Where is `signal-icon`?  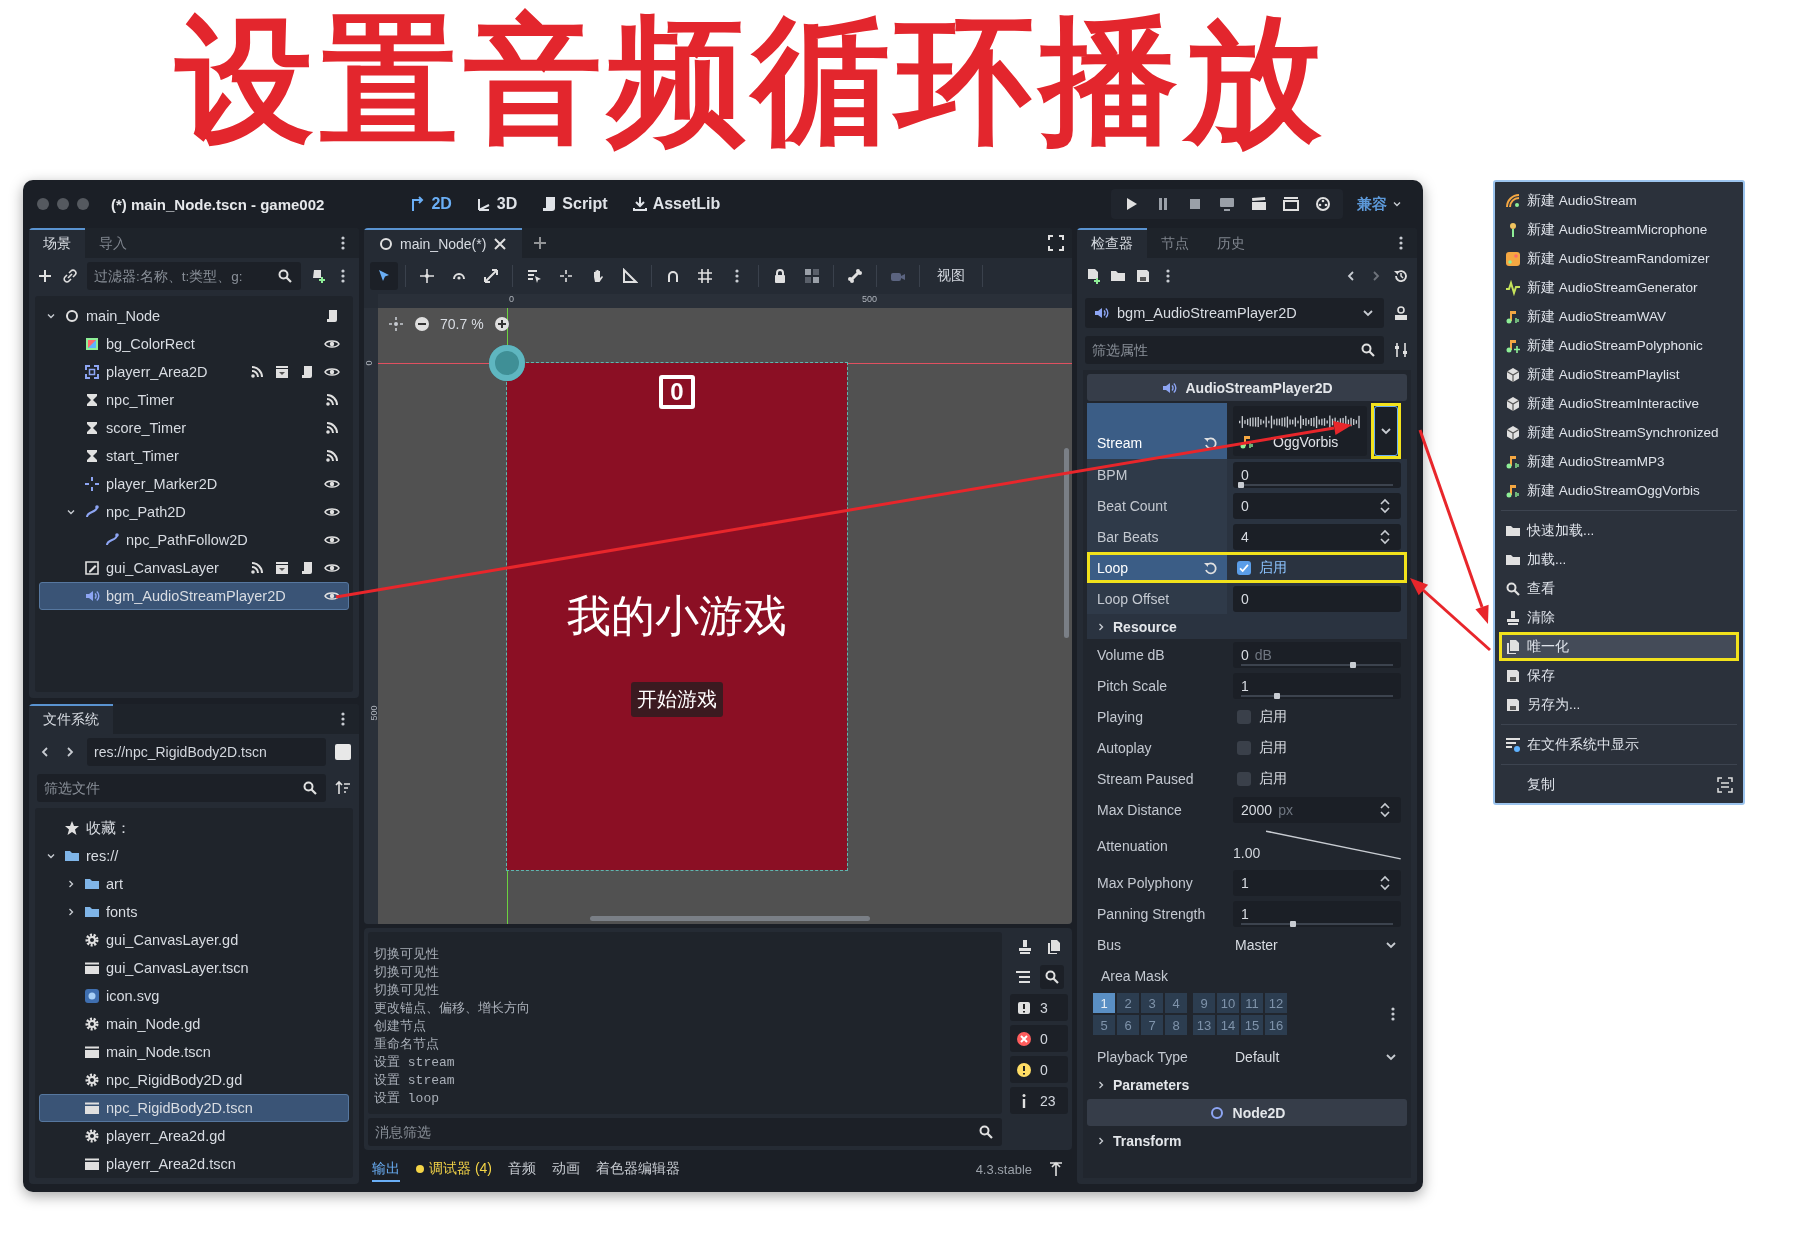 signal-icon is located at coordinates (257, 568).